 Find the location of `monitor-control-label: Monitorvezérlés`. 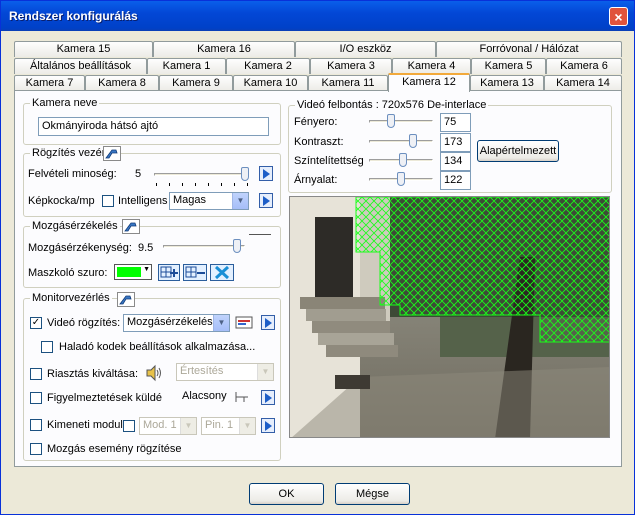

monitor-control-label: Monitorvezérlés is located at coordinates (71, 298).